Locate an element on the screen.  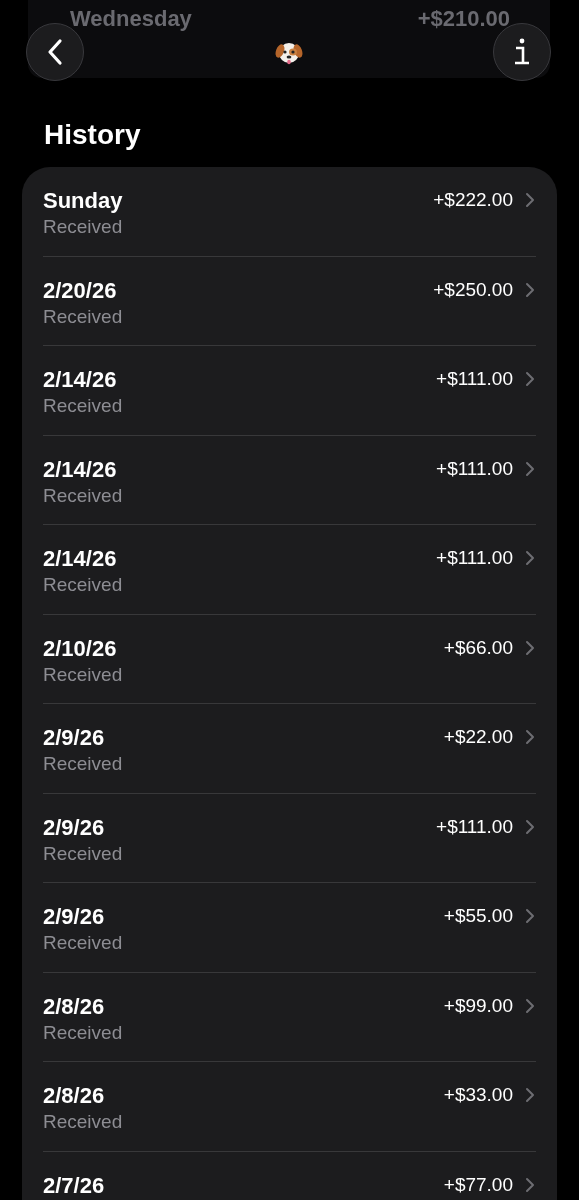
transaction-row: 2/10/26 Received +$66.00 is located at coordinates (289, 658).